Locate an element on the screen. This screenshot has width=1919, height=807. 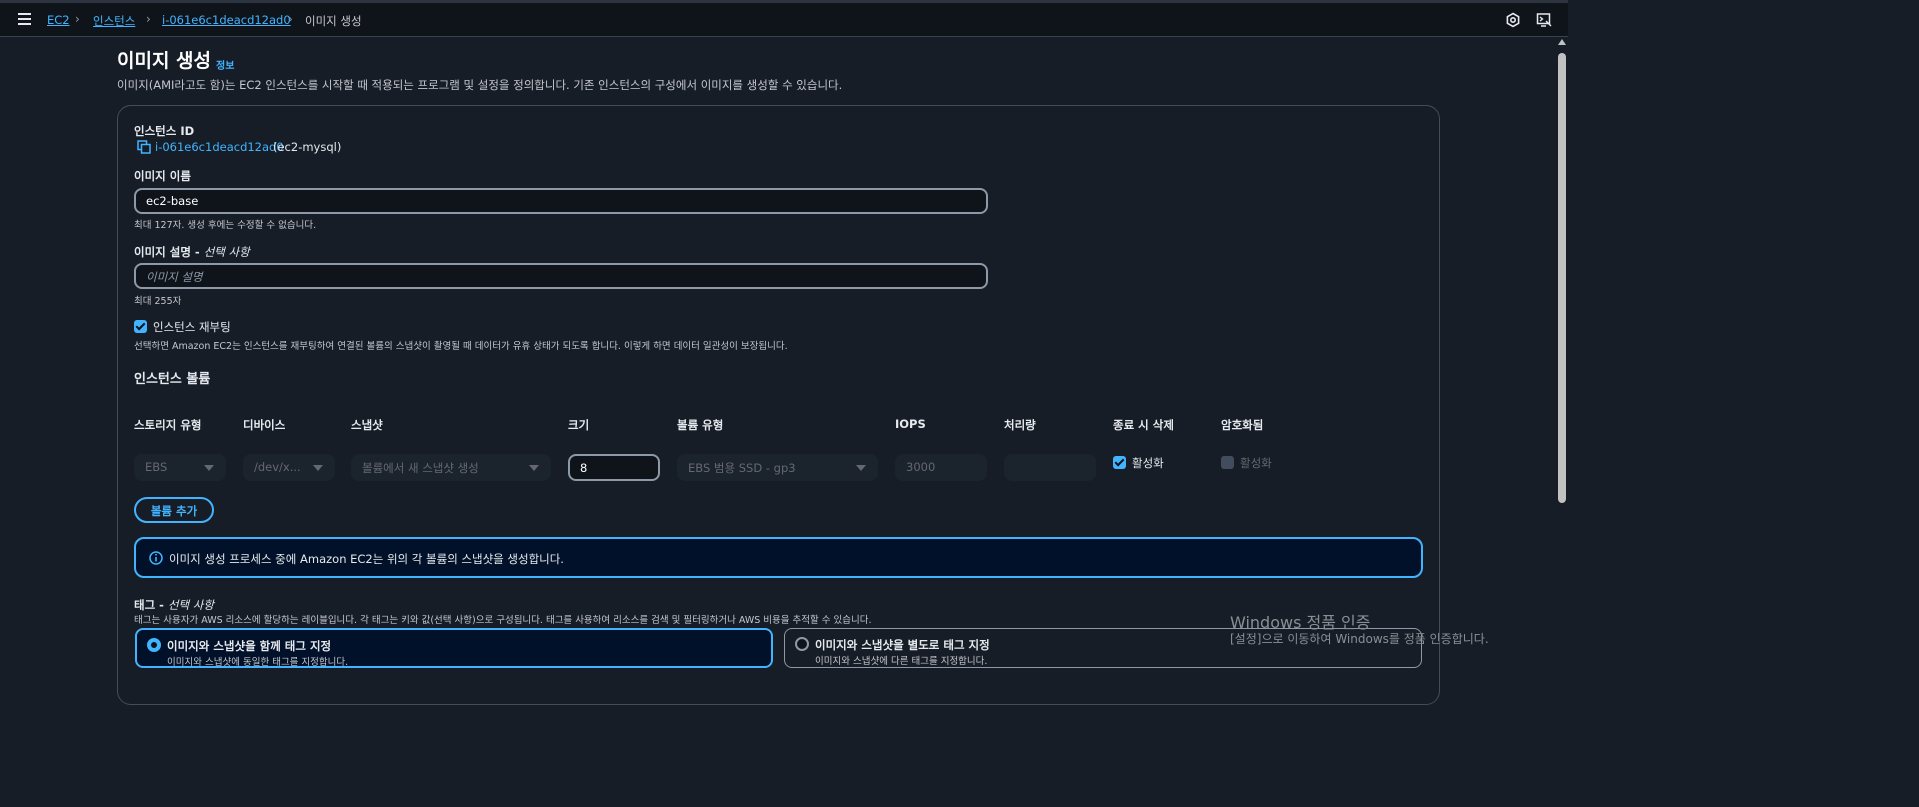
instance-name: (ec2-mysql) is located at coordinates (307, 147).